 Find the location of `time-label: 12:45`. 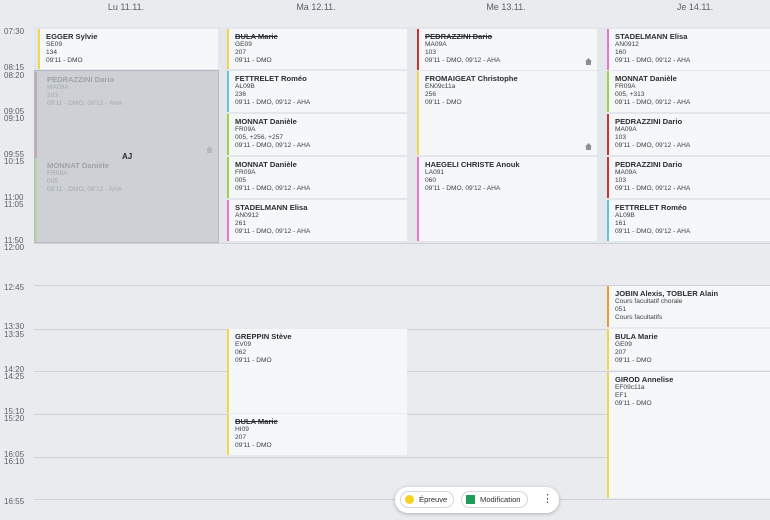

time-label: 12:45 is located at coordinates (14, 287).